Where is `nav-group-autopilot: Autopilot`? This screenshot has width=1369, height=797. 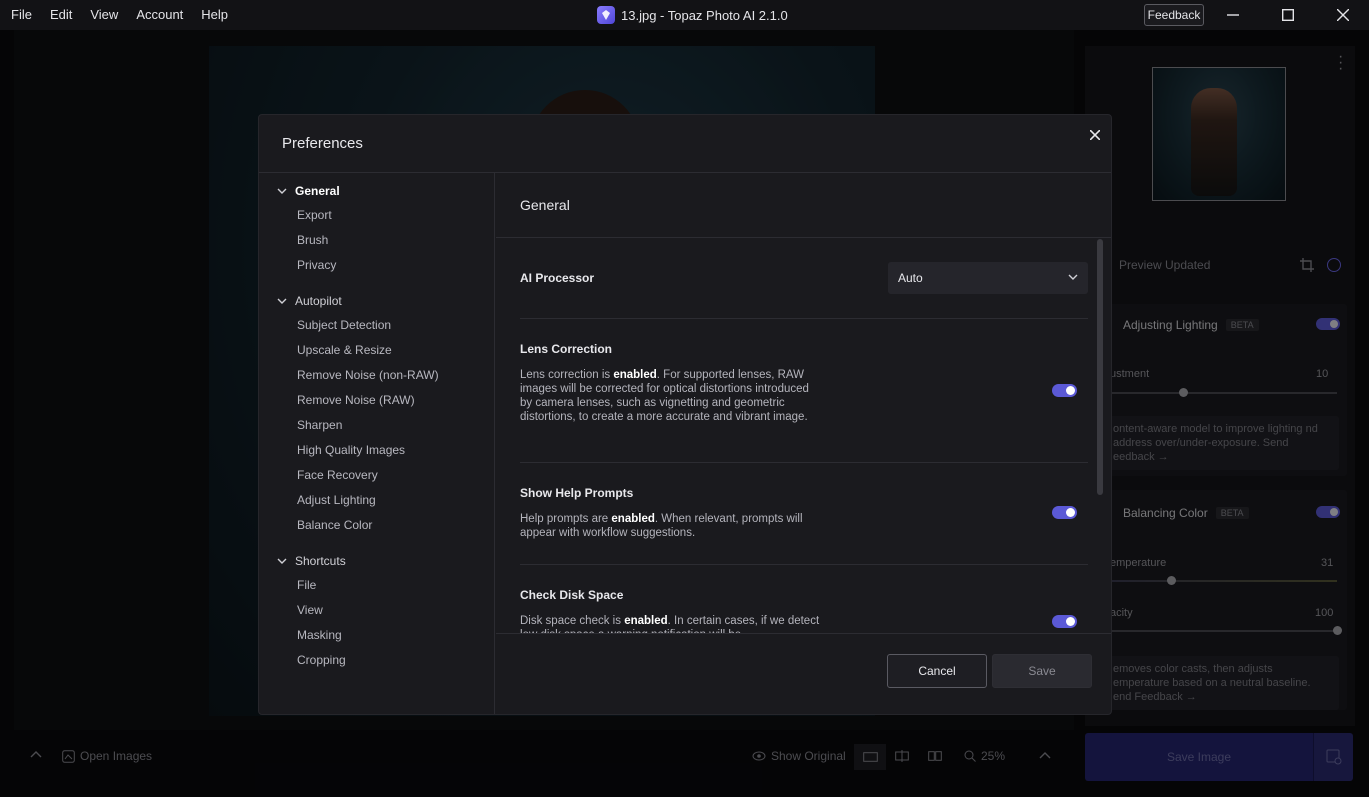
nav-group-autopilot: Autopilot is located at coordinates (309, 301).